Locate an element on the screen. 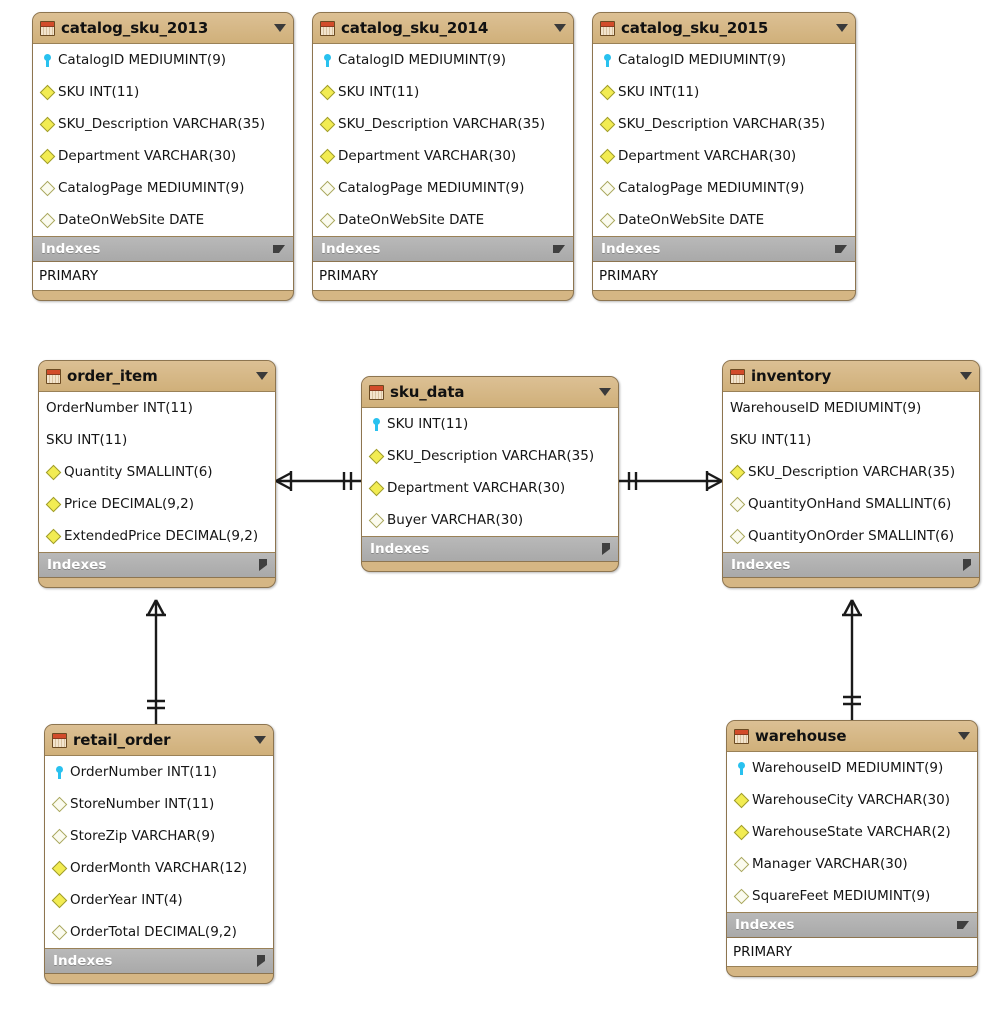 The image size is (1008, 1024). indexes-section-header-catalog_sku_2015: Indexes is located at coordinates (724, 249).